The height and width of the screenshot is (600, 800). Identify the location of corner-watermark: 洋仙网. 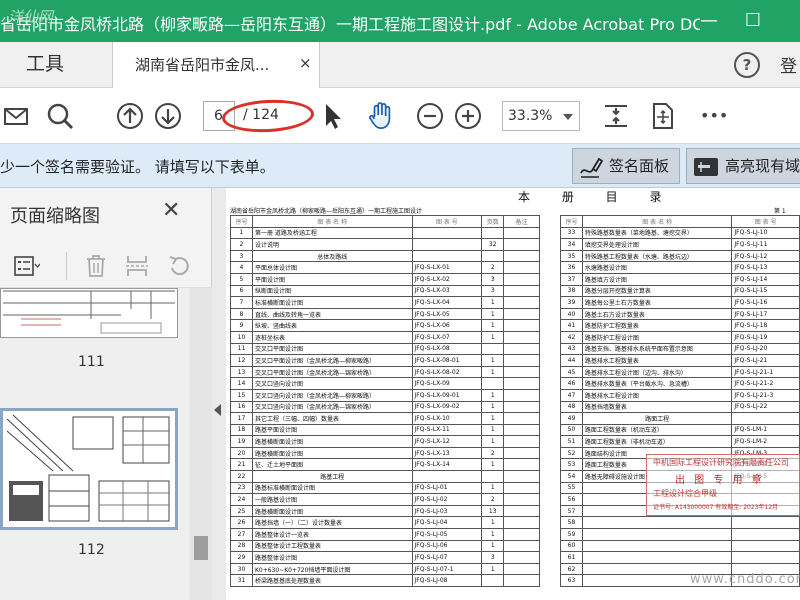
(31, 17).